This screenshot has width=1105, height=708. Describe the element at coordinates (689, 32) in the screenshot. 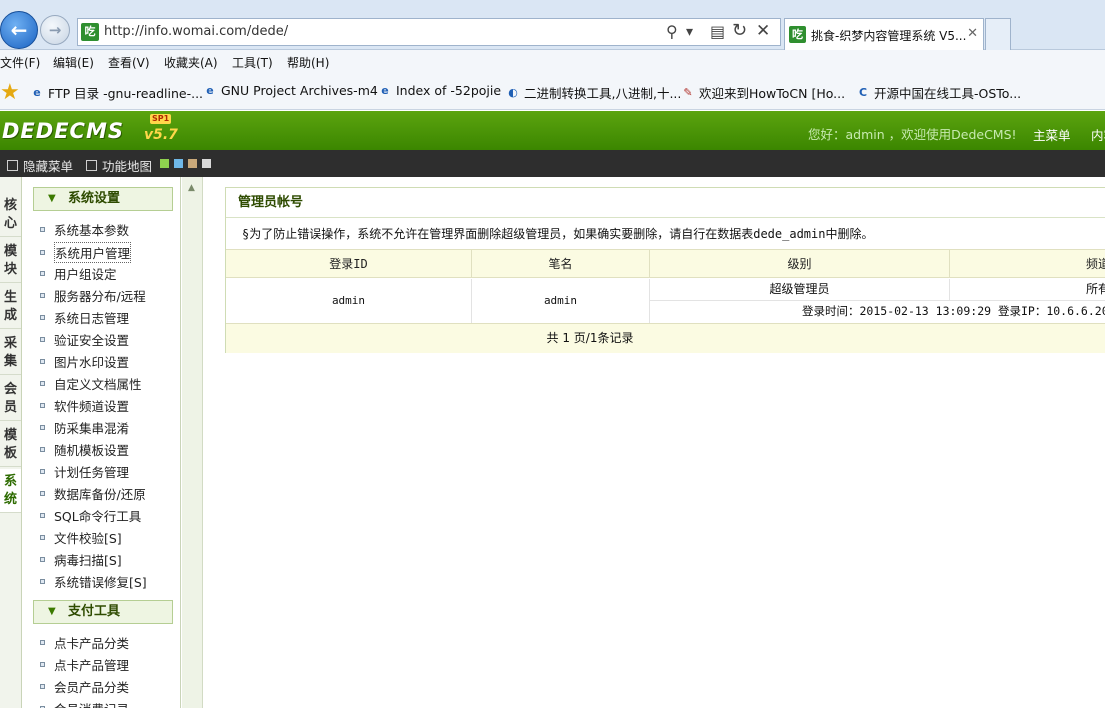

I see `dropdown-icon: ▾` at that location.